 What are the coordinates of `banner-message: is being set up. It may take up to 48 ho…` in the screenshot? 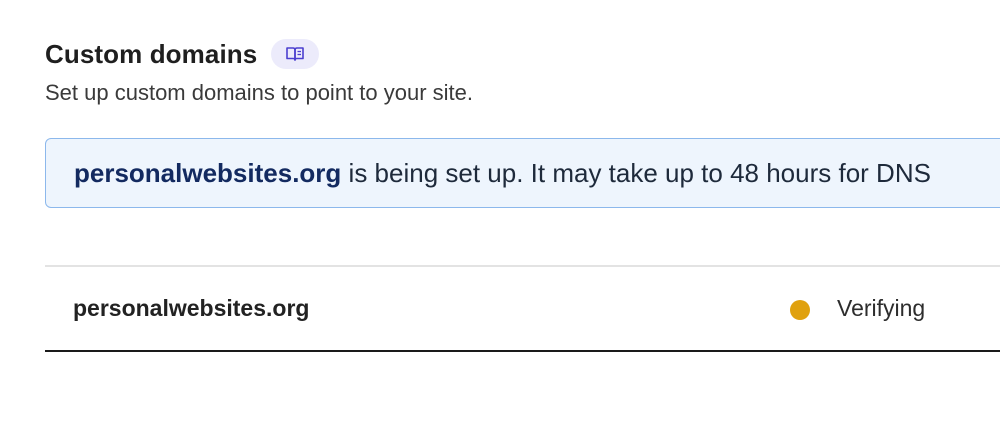 It's located at (636, 172).